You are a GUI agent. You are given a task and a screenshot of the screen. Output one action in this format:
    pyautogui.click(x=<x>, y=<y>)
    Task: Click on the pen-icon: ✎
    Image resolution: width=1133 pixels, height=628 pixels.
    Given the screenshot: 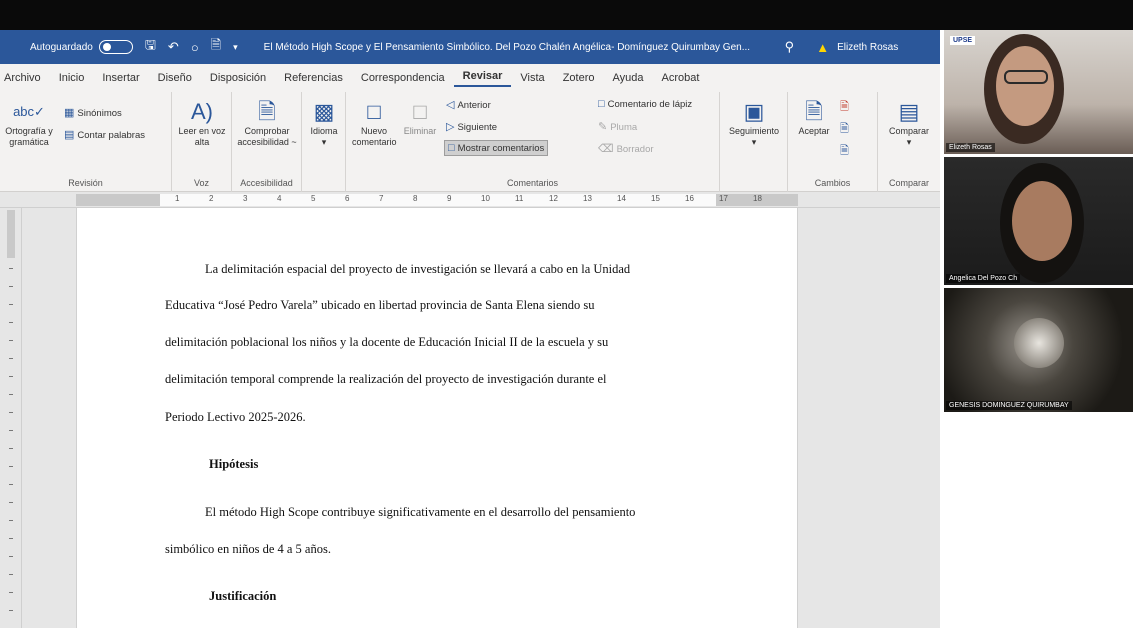 What is the action you would take?
    pyautogui.click(x=603, y=127)
    